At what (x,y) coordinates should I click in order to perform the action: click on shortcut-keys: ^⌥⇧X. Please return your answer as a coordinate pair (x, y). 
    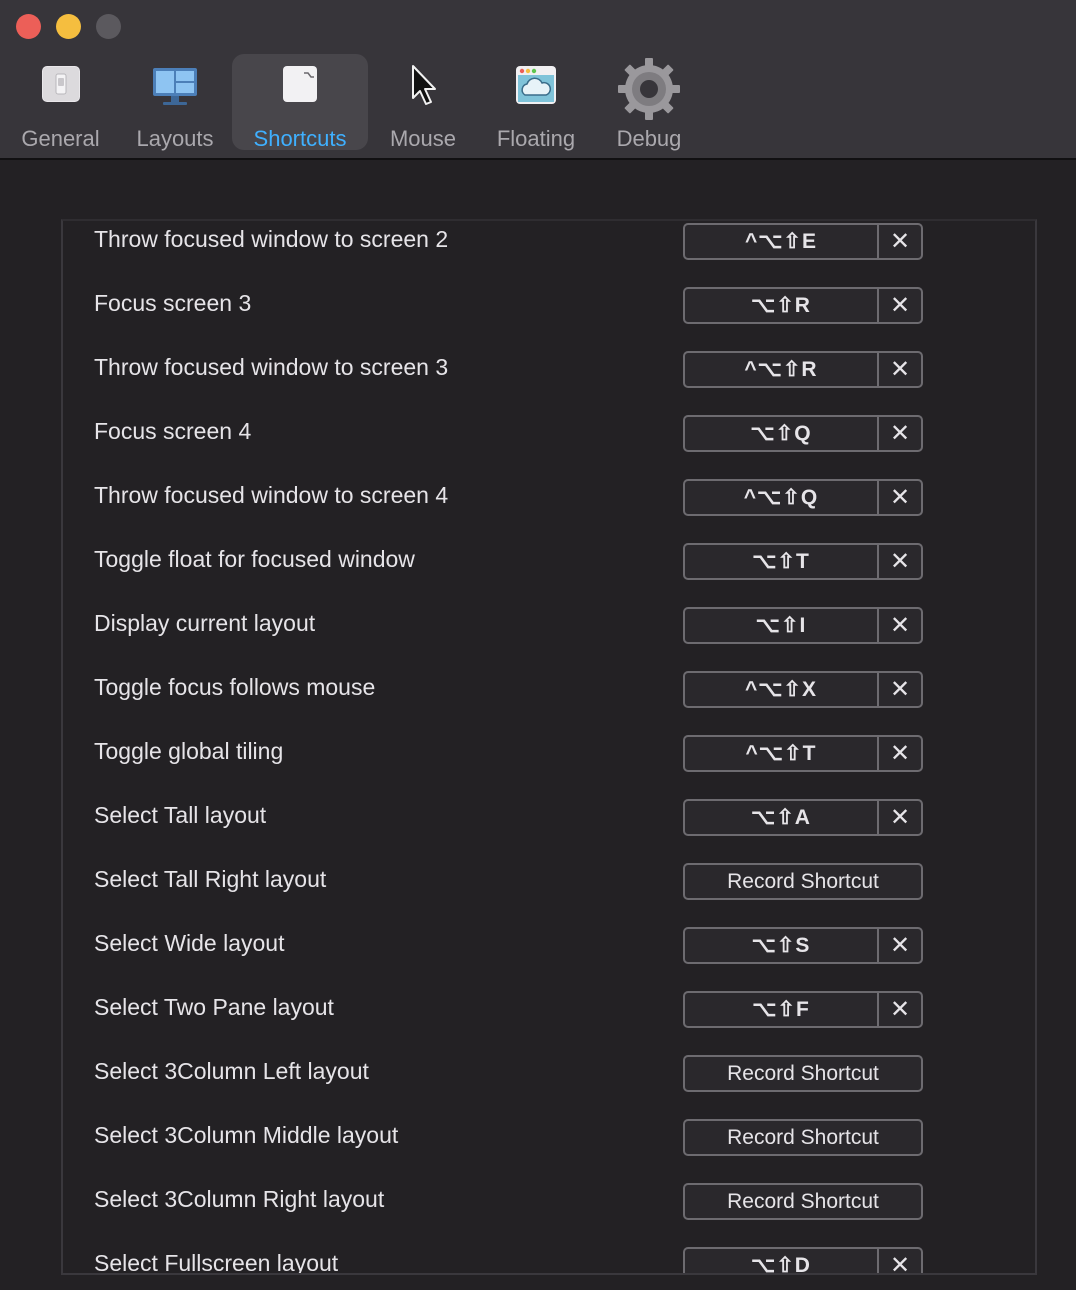
    Looking at the image, I should click on (782, 689).